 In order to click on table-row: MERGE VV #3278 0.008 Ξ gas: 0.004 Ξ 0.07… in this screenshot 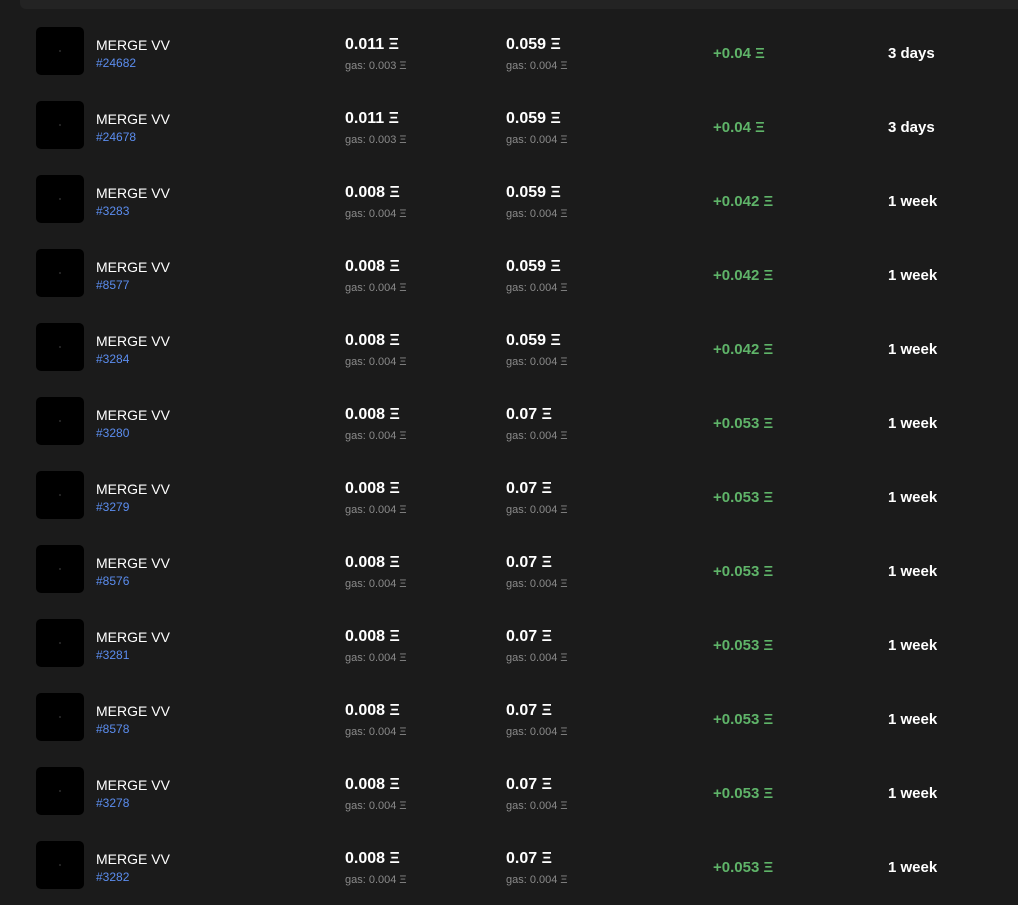, I will do `click(509, 794)`.